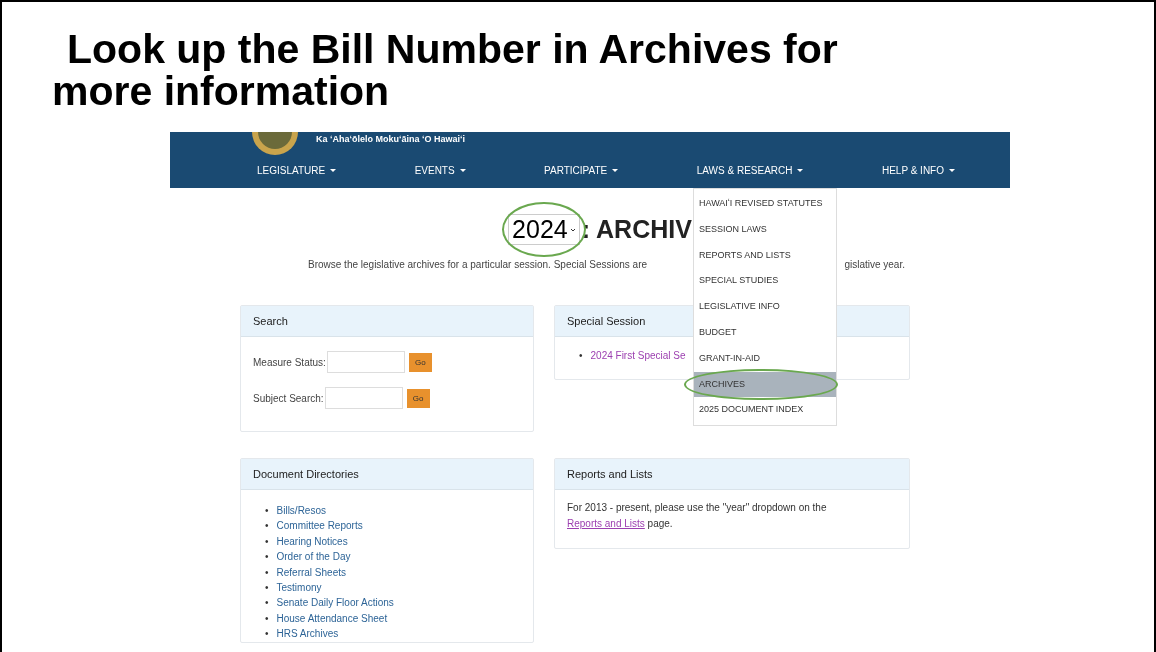  Describe the element at coordinates (301, 511) in the screenshot. I see `directory-link: Bills/Resos` at that location.